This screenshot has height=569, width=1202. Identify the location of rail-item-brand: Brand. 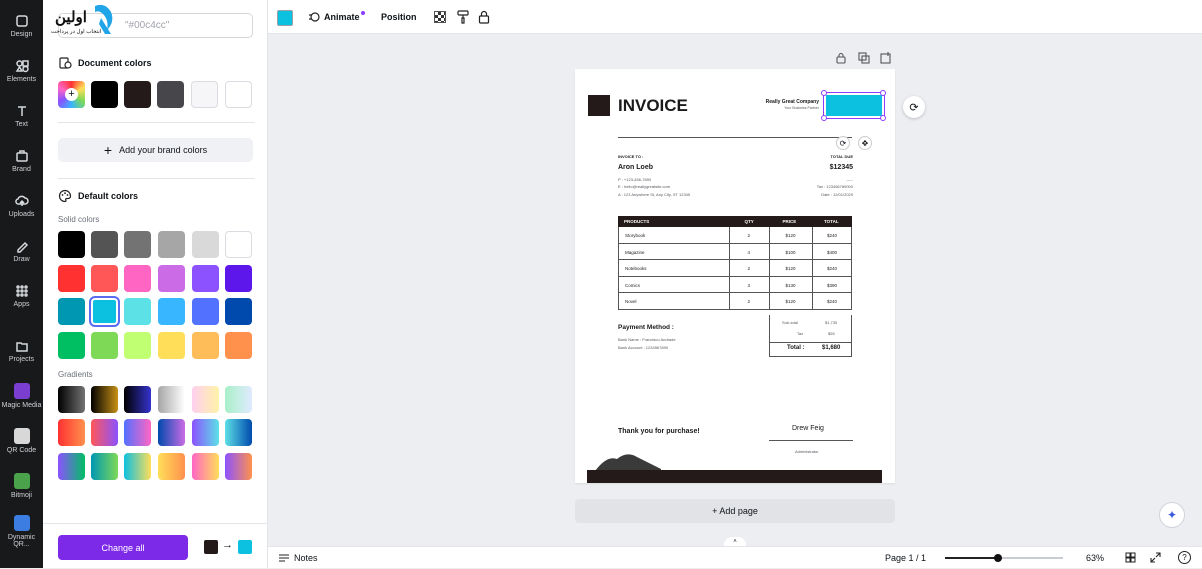
(21, 161).